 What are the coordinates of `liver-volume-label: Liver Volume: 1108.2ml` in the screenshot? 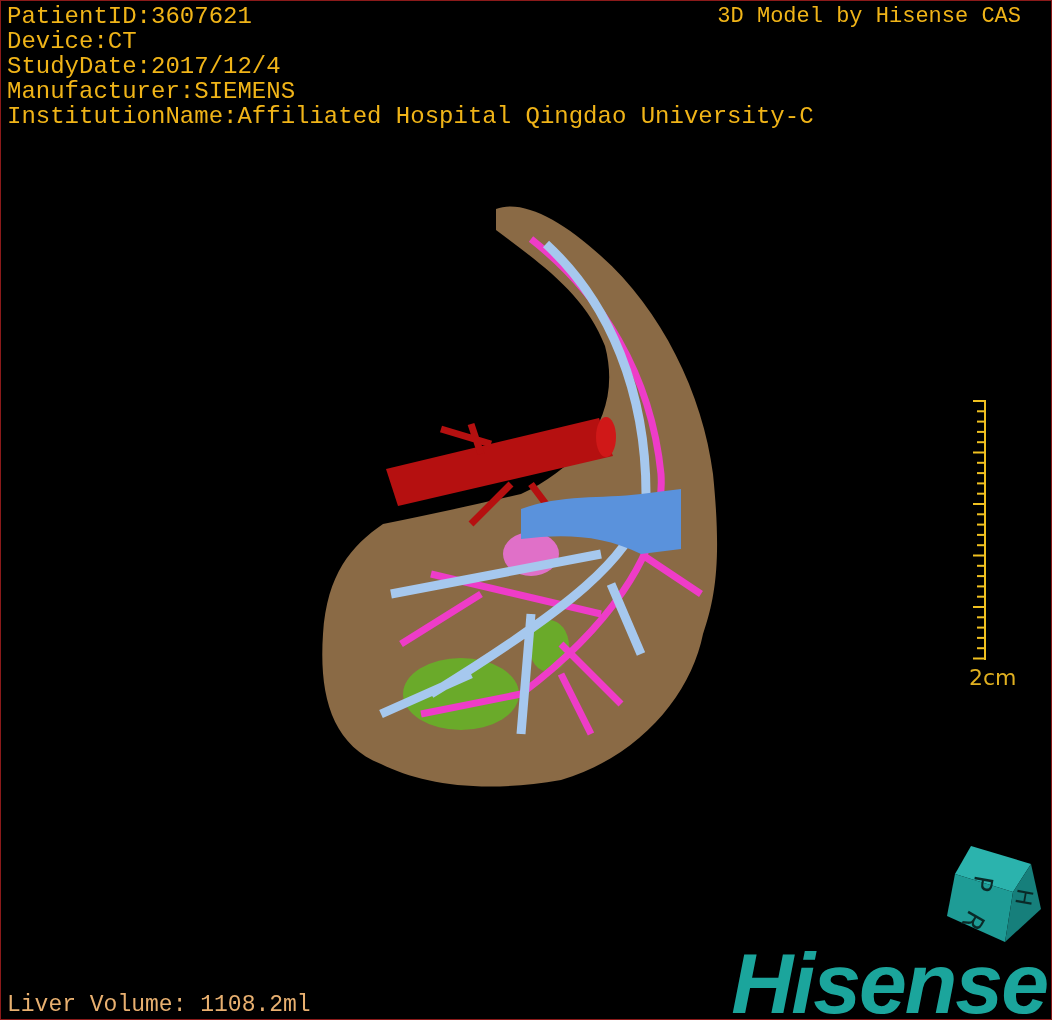 It's located at (159, 1005).